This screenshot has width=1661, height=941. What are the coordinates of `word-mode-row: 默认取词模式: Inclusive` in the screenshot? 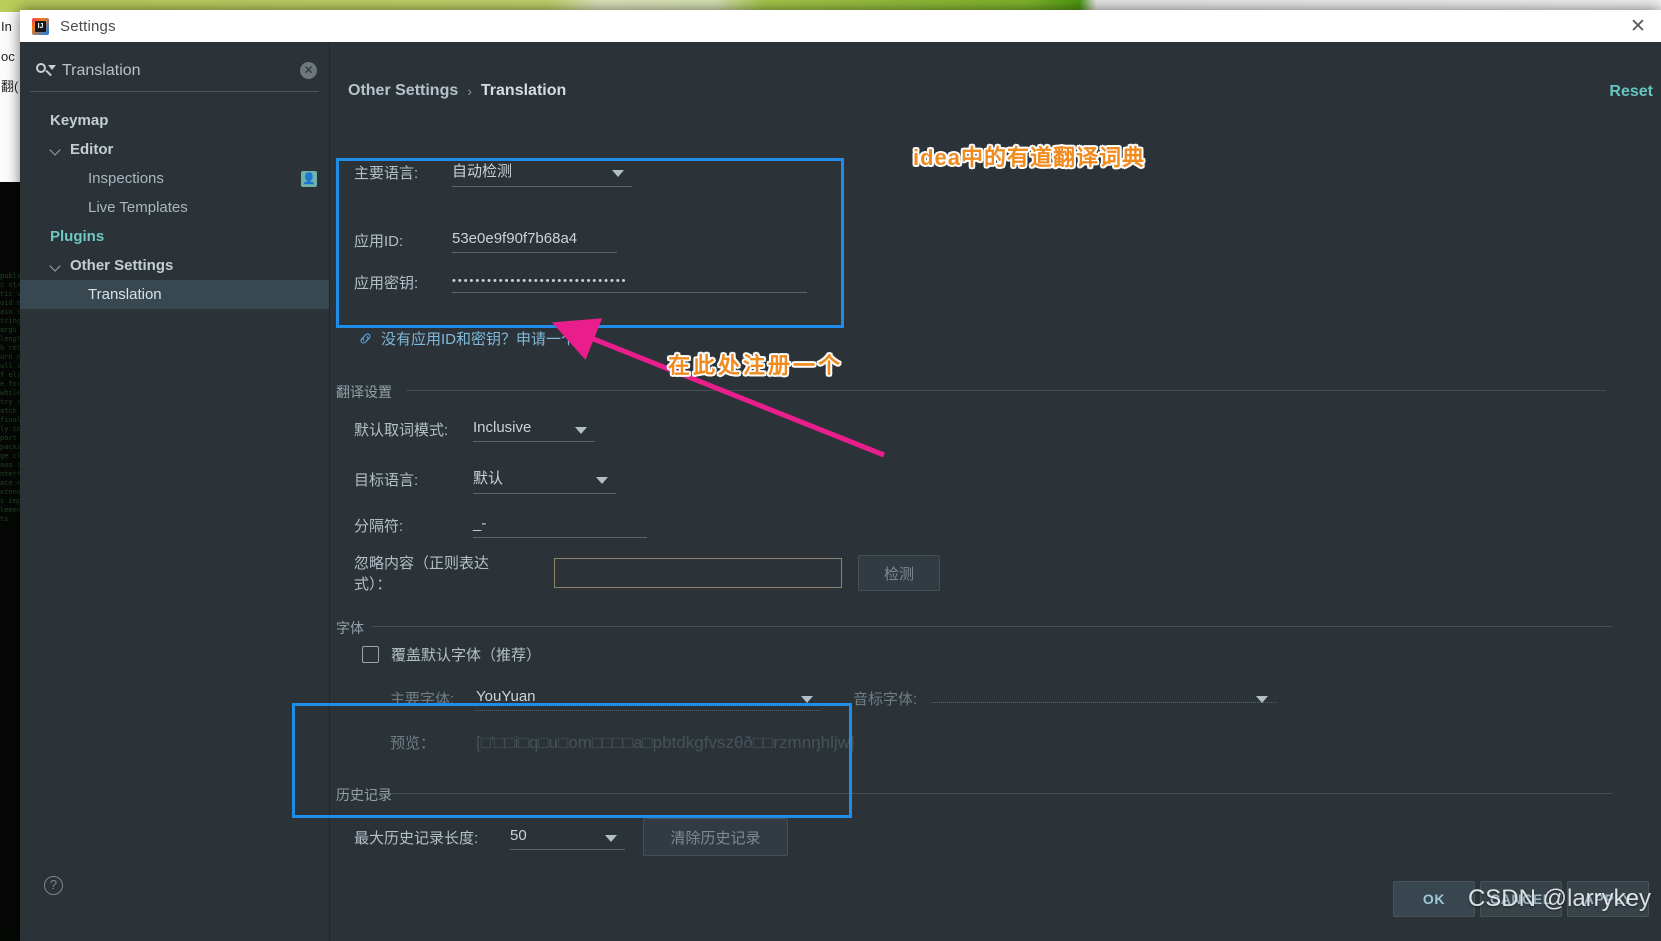 It's located at (474, 429).